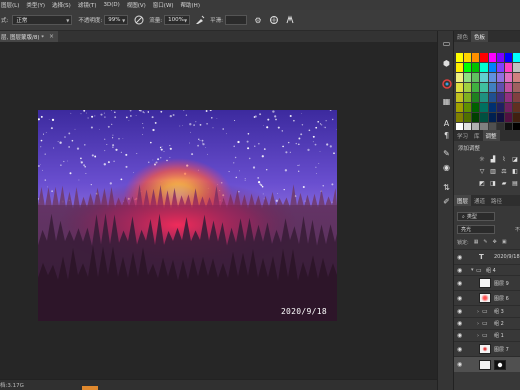 The width and height of the screenshot is (520, 390). What do you see at coordinates (472, 270) in the screenshot?
I see `chevron-down-icon: ▾` at bounding box center [472, 270].